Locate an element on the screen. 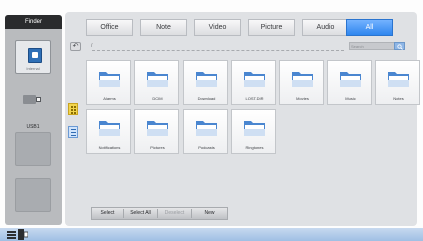  search-box is located at coordinates (377, 46).